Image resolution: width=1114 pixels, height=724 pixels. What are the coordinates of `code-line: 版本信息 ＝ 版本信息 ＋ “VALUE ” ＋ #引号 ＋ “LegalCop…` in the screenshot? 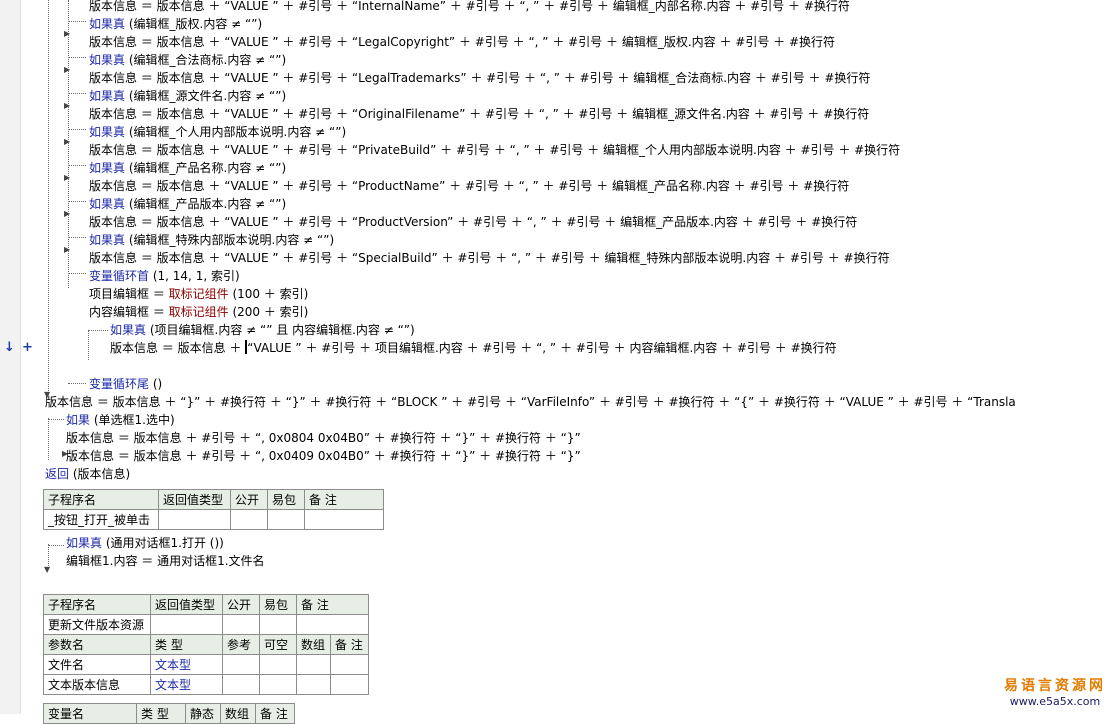 It's located at (462, 42).